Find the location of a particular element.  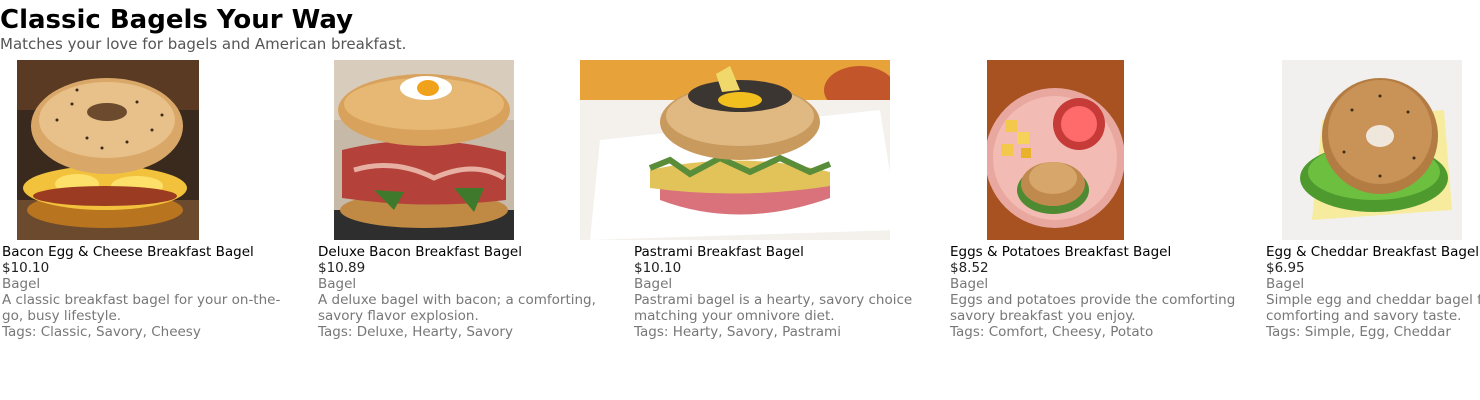

product-price: $6.95 is located at coordinates (1285, 268).